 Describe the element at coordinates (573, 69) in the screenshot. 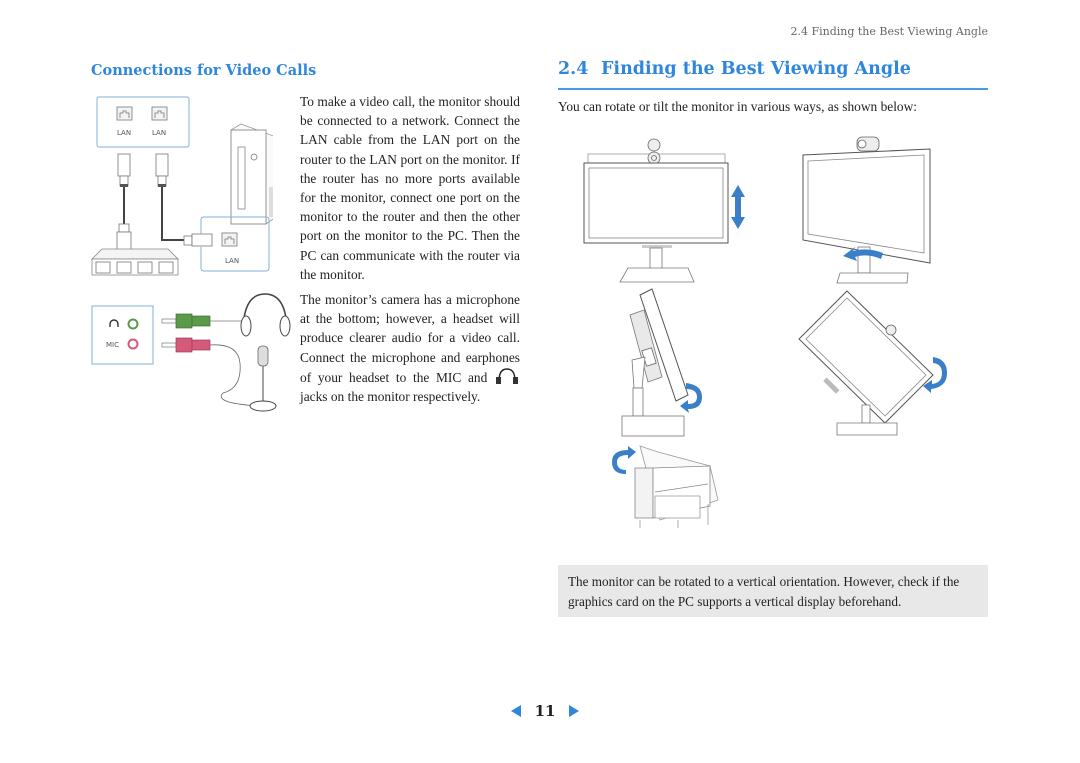

I see `section-number: 2.4` at that location.